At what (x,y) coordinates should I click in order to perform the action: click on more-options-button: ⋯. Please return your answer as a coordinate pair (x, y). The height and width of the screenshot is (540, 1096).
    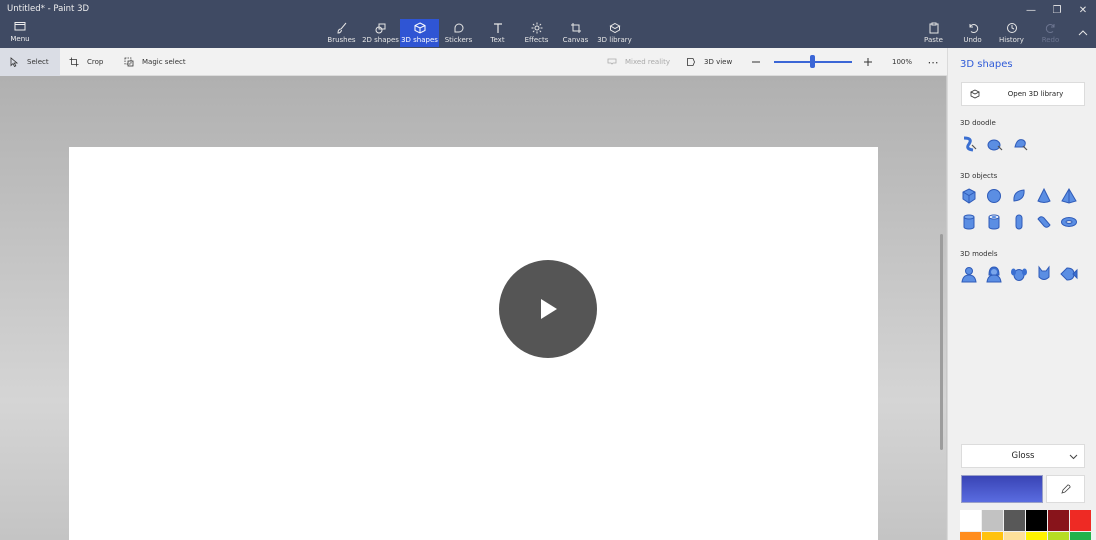
    Looking at the image, I should click on (933, 62).